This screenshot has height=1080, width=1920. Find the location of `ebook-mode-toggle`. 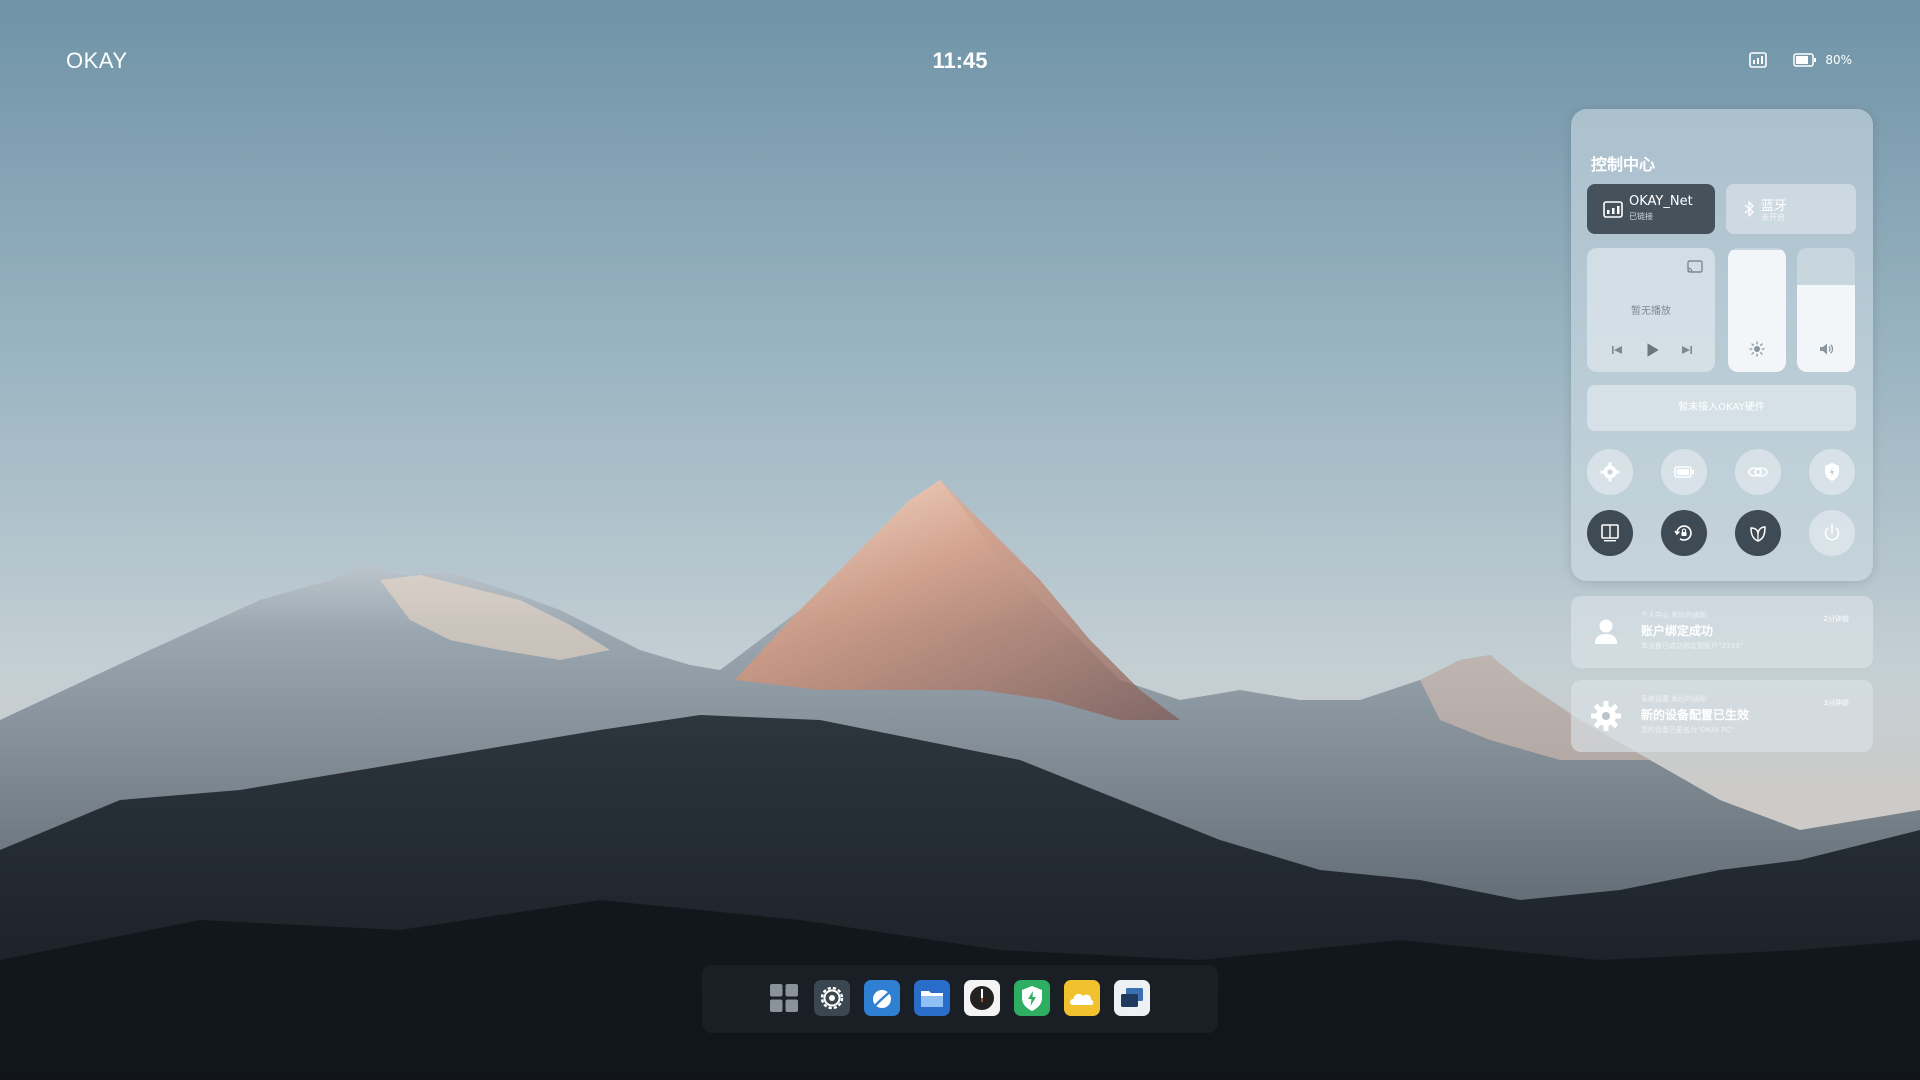

ebook-mode-toggle is located at coordinates (1610, 533).